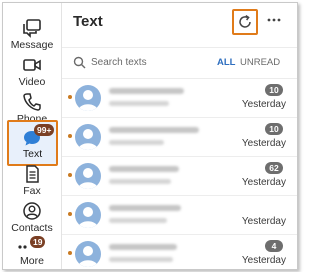  I want to click on conversation-row: 4 Yesterday, so click(179, 252).